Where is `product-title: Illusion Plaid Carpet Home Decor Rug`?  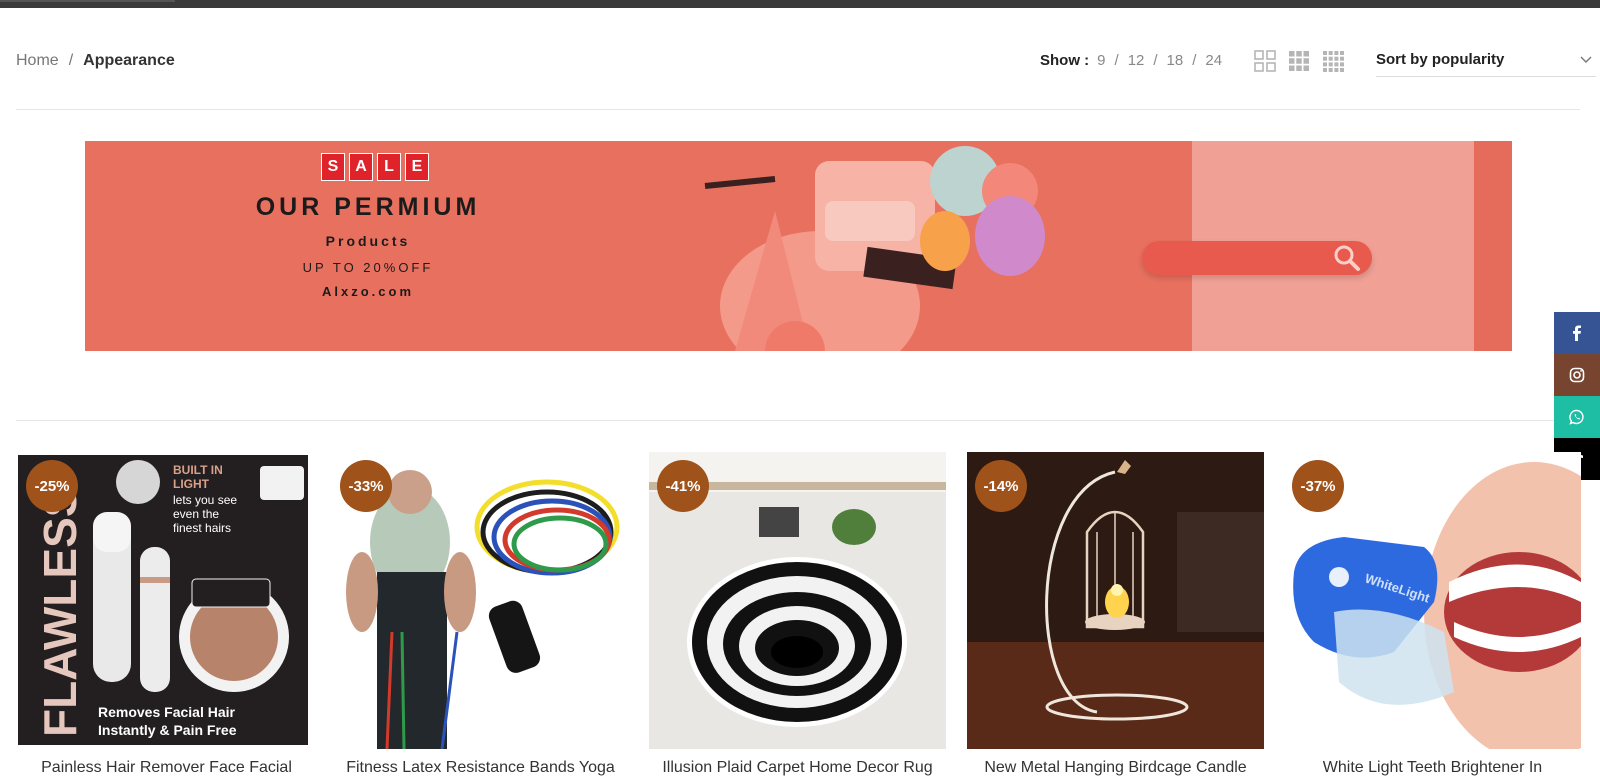
product-title: Illusion Plaid Carpet Home Decor Rug is located at coordinates (797, 768).